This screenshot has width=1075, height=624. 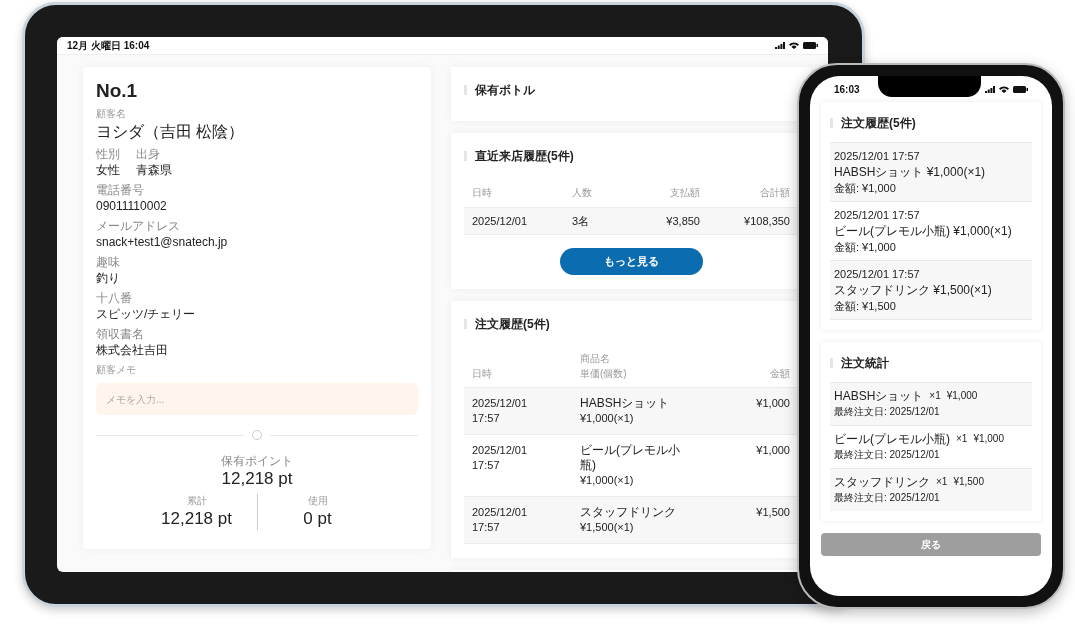 What do you see at coordinates (882, 482) in the screenshot?
I see `item-name: スタッフドリンク` at bounding box center [882, 482].